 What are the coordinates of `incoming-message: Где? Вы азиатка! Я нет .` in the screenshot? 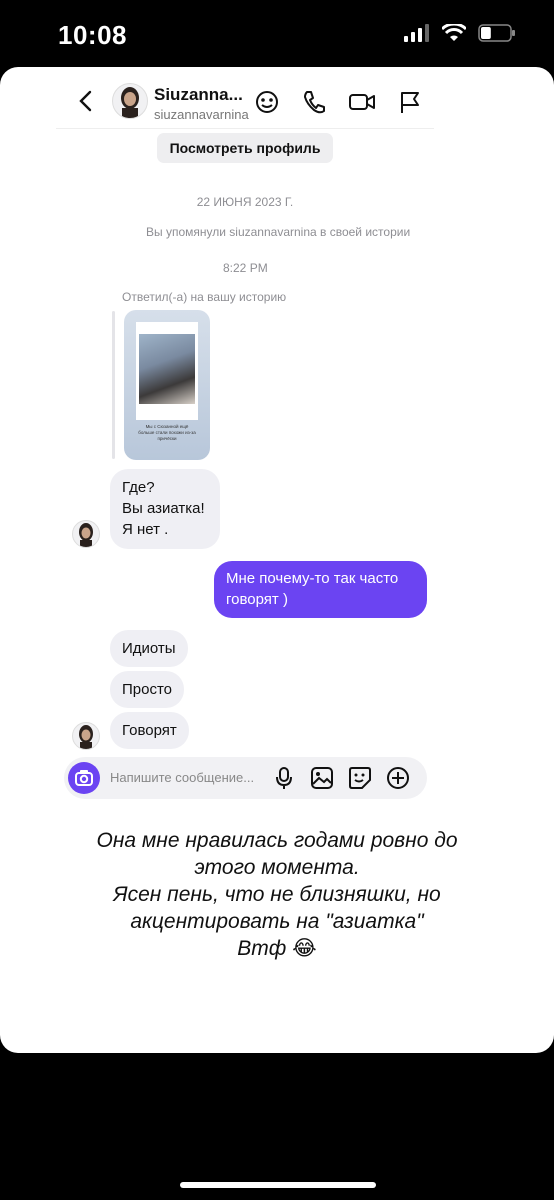 It's located at (165, 509).